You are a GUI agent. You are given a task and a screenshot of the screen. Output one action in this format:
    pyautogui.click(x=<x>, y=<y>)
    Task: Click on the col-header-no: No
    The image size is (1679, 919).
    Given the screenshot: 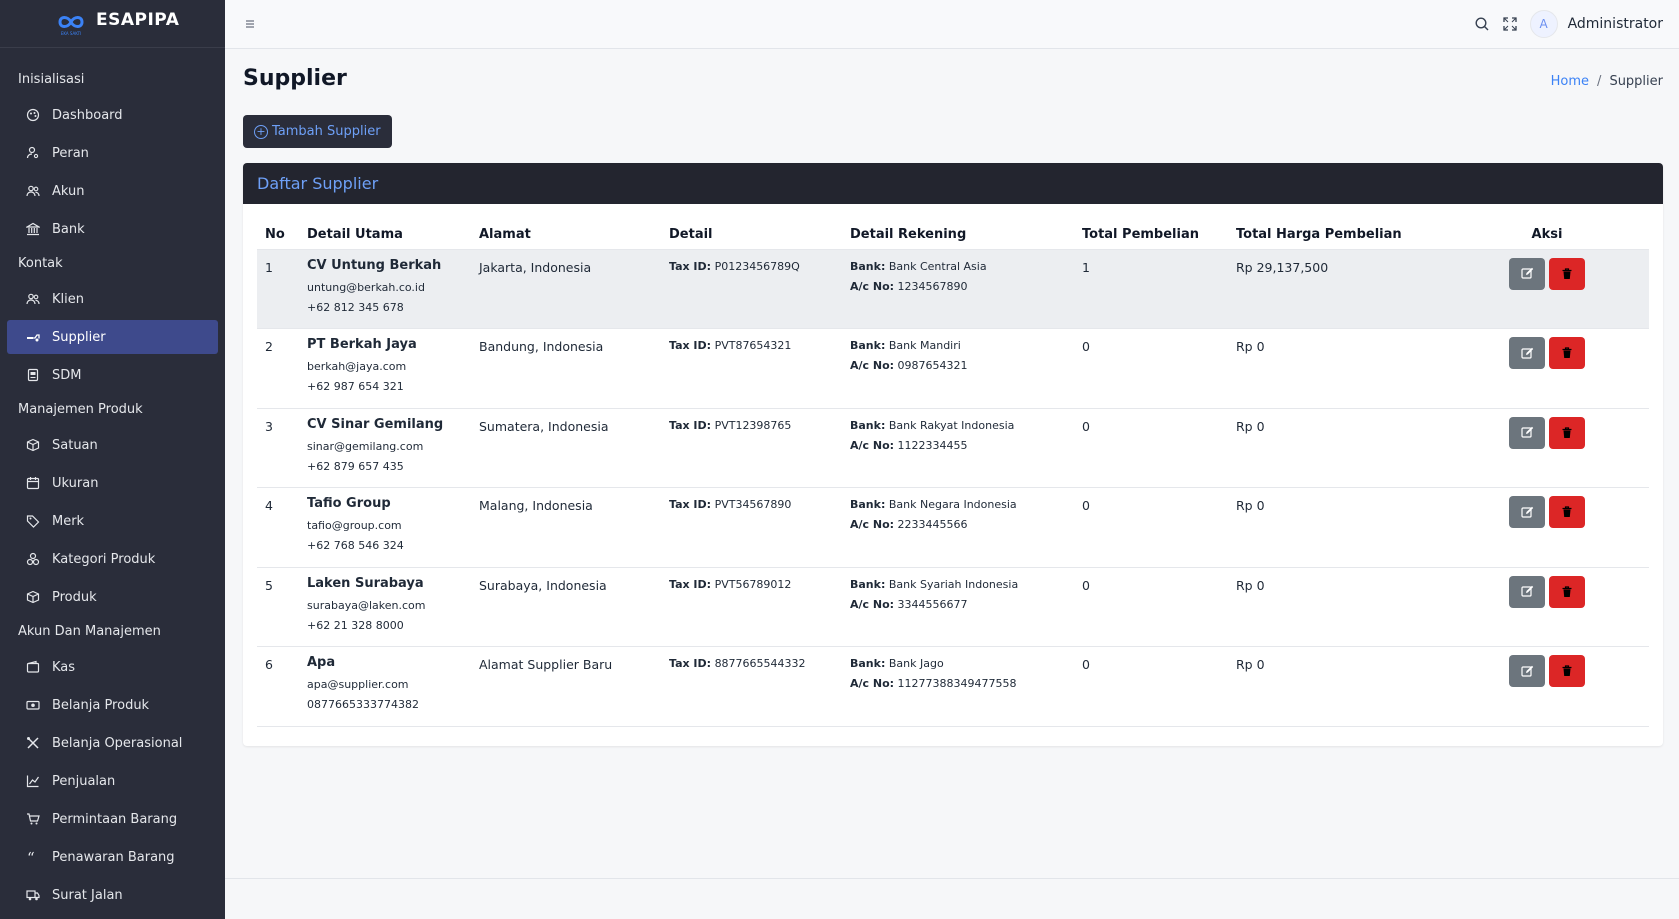 What is the action you would take?
    pyautogui.click(x=278, y=235)
    